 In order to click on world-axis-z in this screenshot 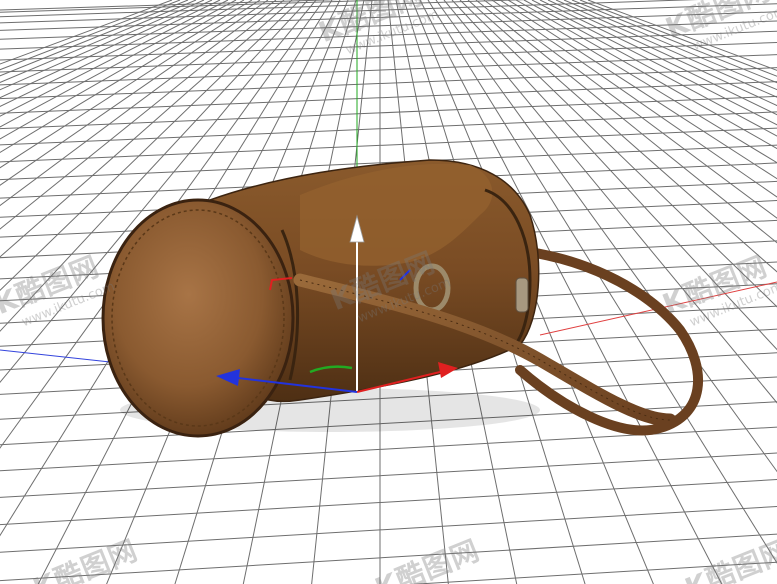, I will do `click(55, 356)`.